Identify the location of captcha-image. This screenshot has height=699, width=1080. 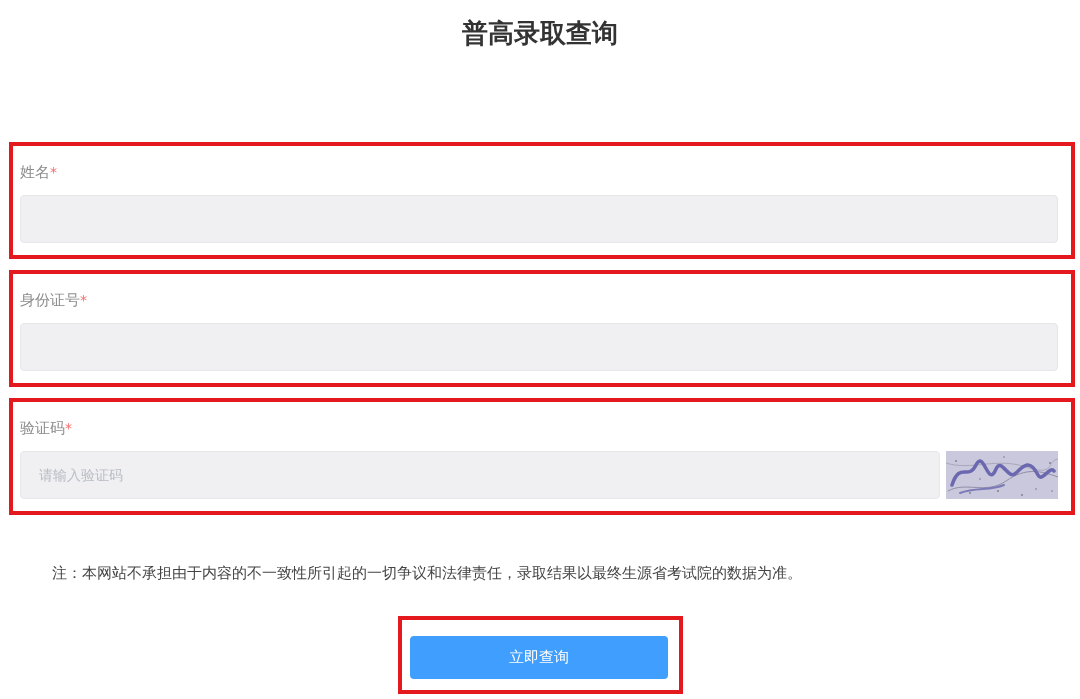
(1002, 475).